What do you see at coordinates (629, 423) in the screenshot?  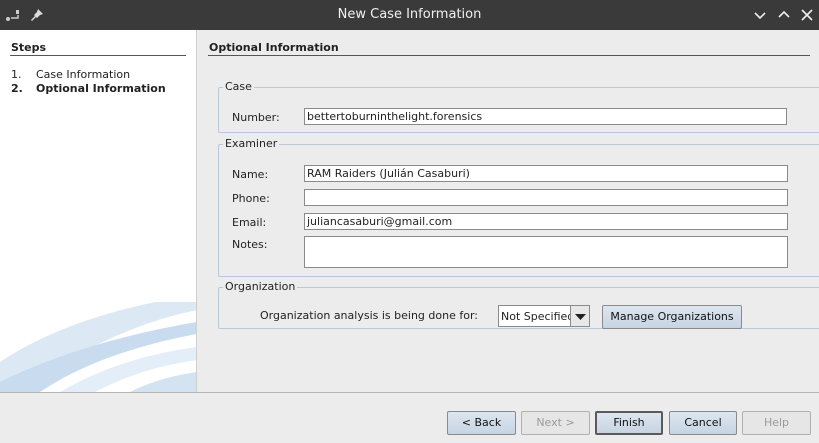 I see `finish-button: Finish` at bounding box center [629, 423].